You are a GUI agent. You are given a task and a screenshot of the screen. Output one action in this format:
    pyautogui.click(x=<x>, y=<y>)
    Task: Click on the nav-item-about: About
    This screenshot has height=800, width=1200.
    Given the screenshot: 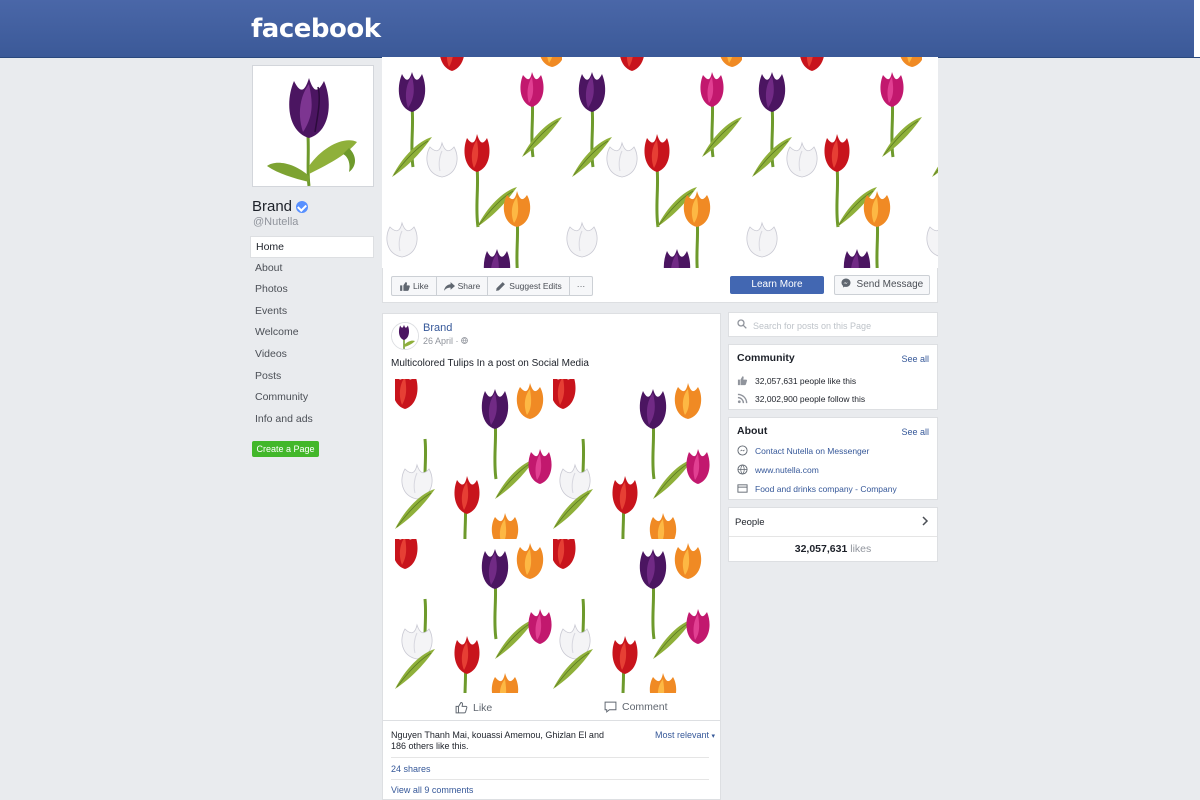 What is the action you would take?
    pyautogui.click(x=312, y=269)
    